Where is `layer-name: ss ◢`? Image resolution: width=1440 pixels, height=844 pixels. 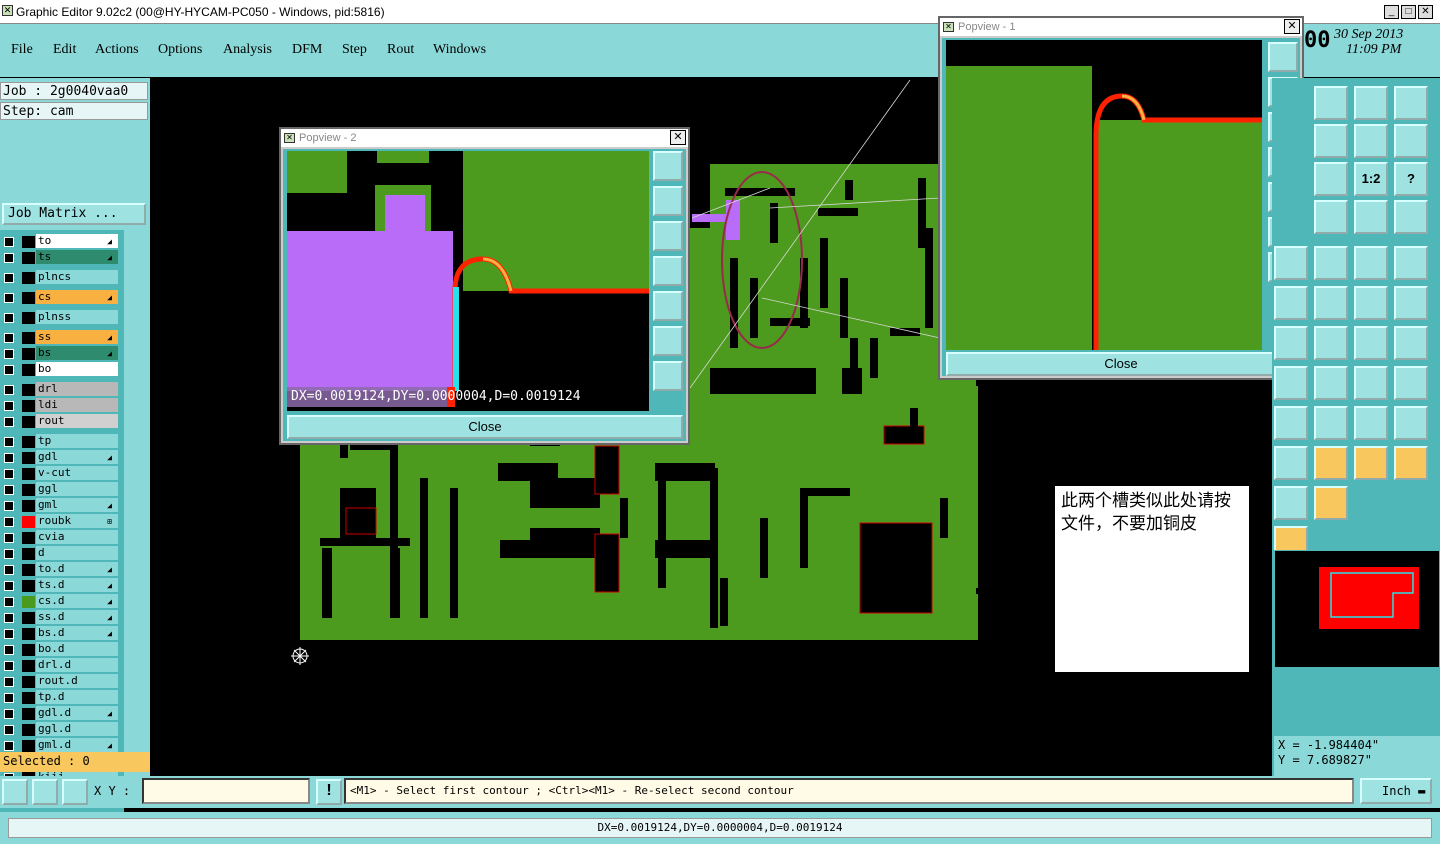 layer-name: ss ◢ is located at coordinates (77, 337).